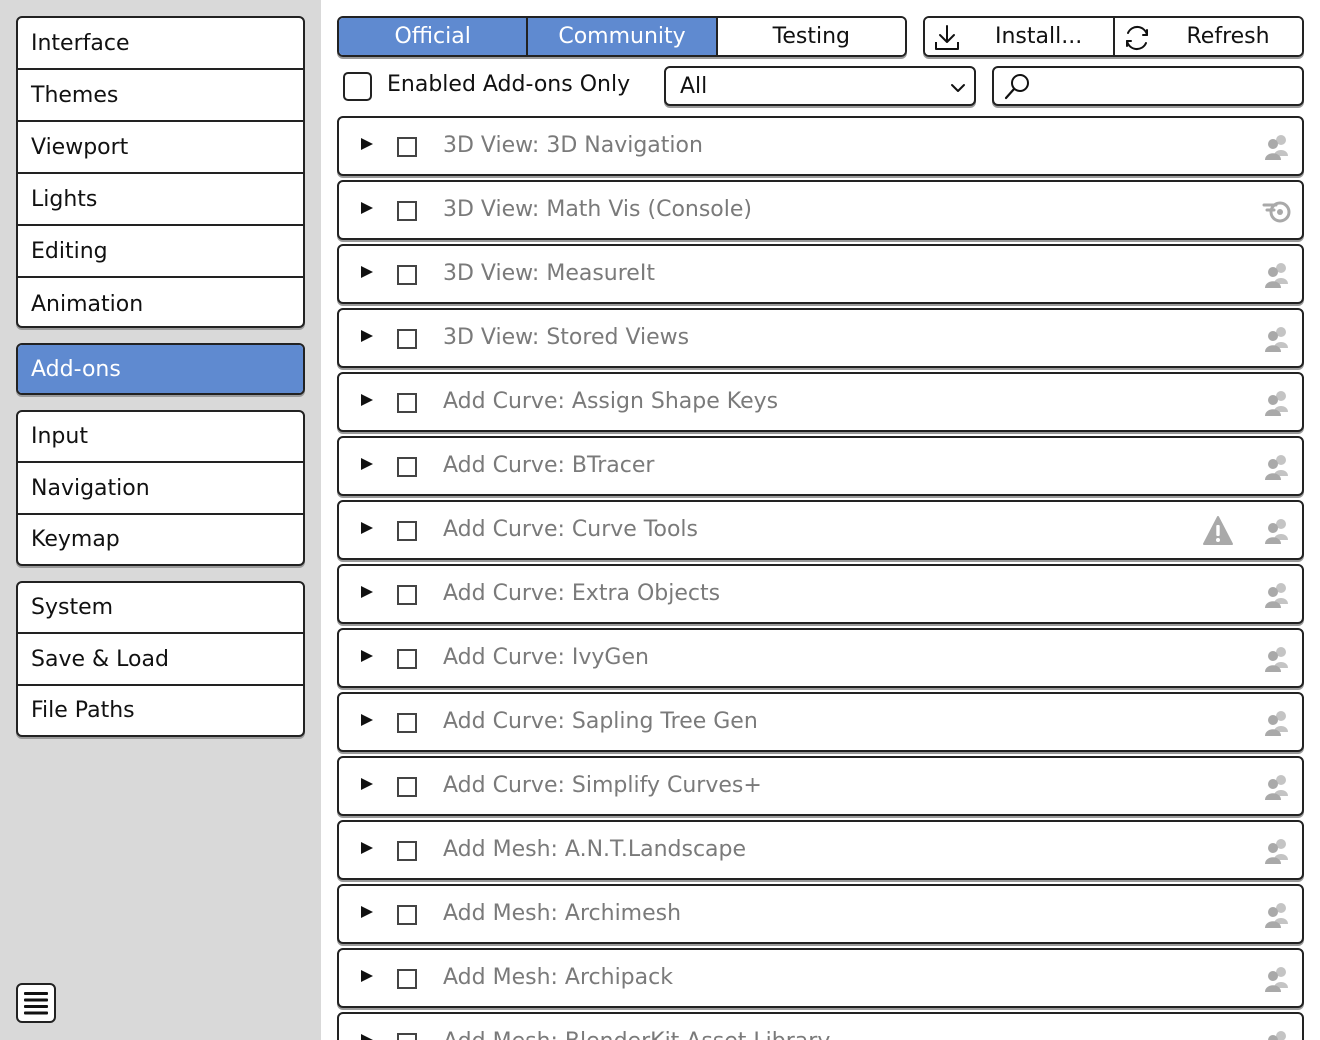 The width and height of the screenshot is (1320, 1040). What do you see at coordinates (1228, 36) in the screenshot?
I see `refresh-label: Refresh` at bounding box center [1228, 36].